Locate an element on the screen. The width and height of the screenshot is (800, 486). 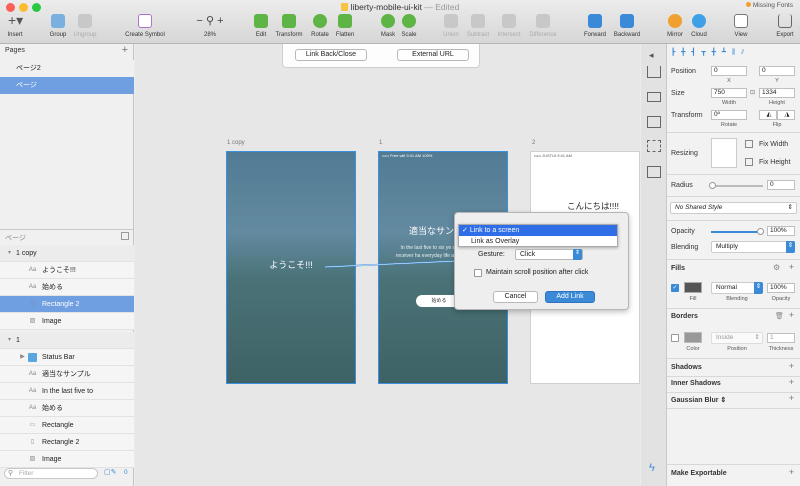
cloud-button: Cloud is located at coordinates (699, 26).